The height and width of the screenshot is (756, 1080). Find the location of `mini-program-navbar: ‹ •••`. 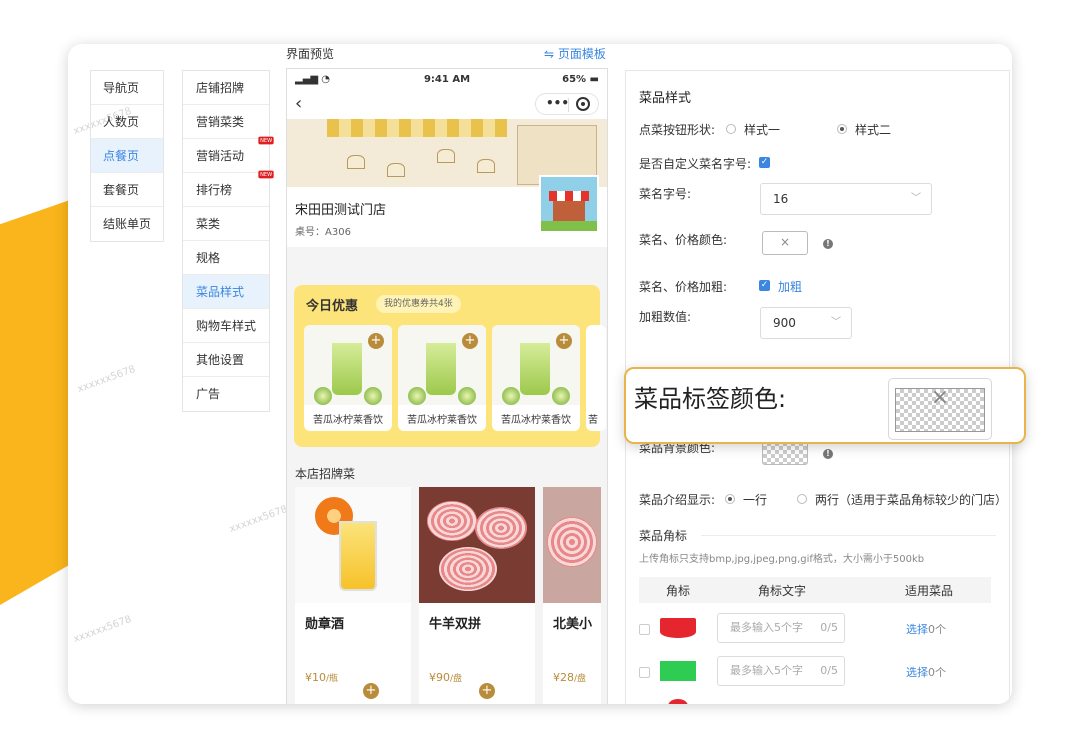

mini-program-navbar: ‹ ••• is located at coordinates (447, 105).